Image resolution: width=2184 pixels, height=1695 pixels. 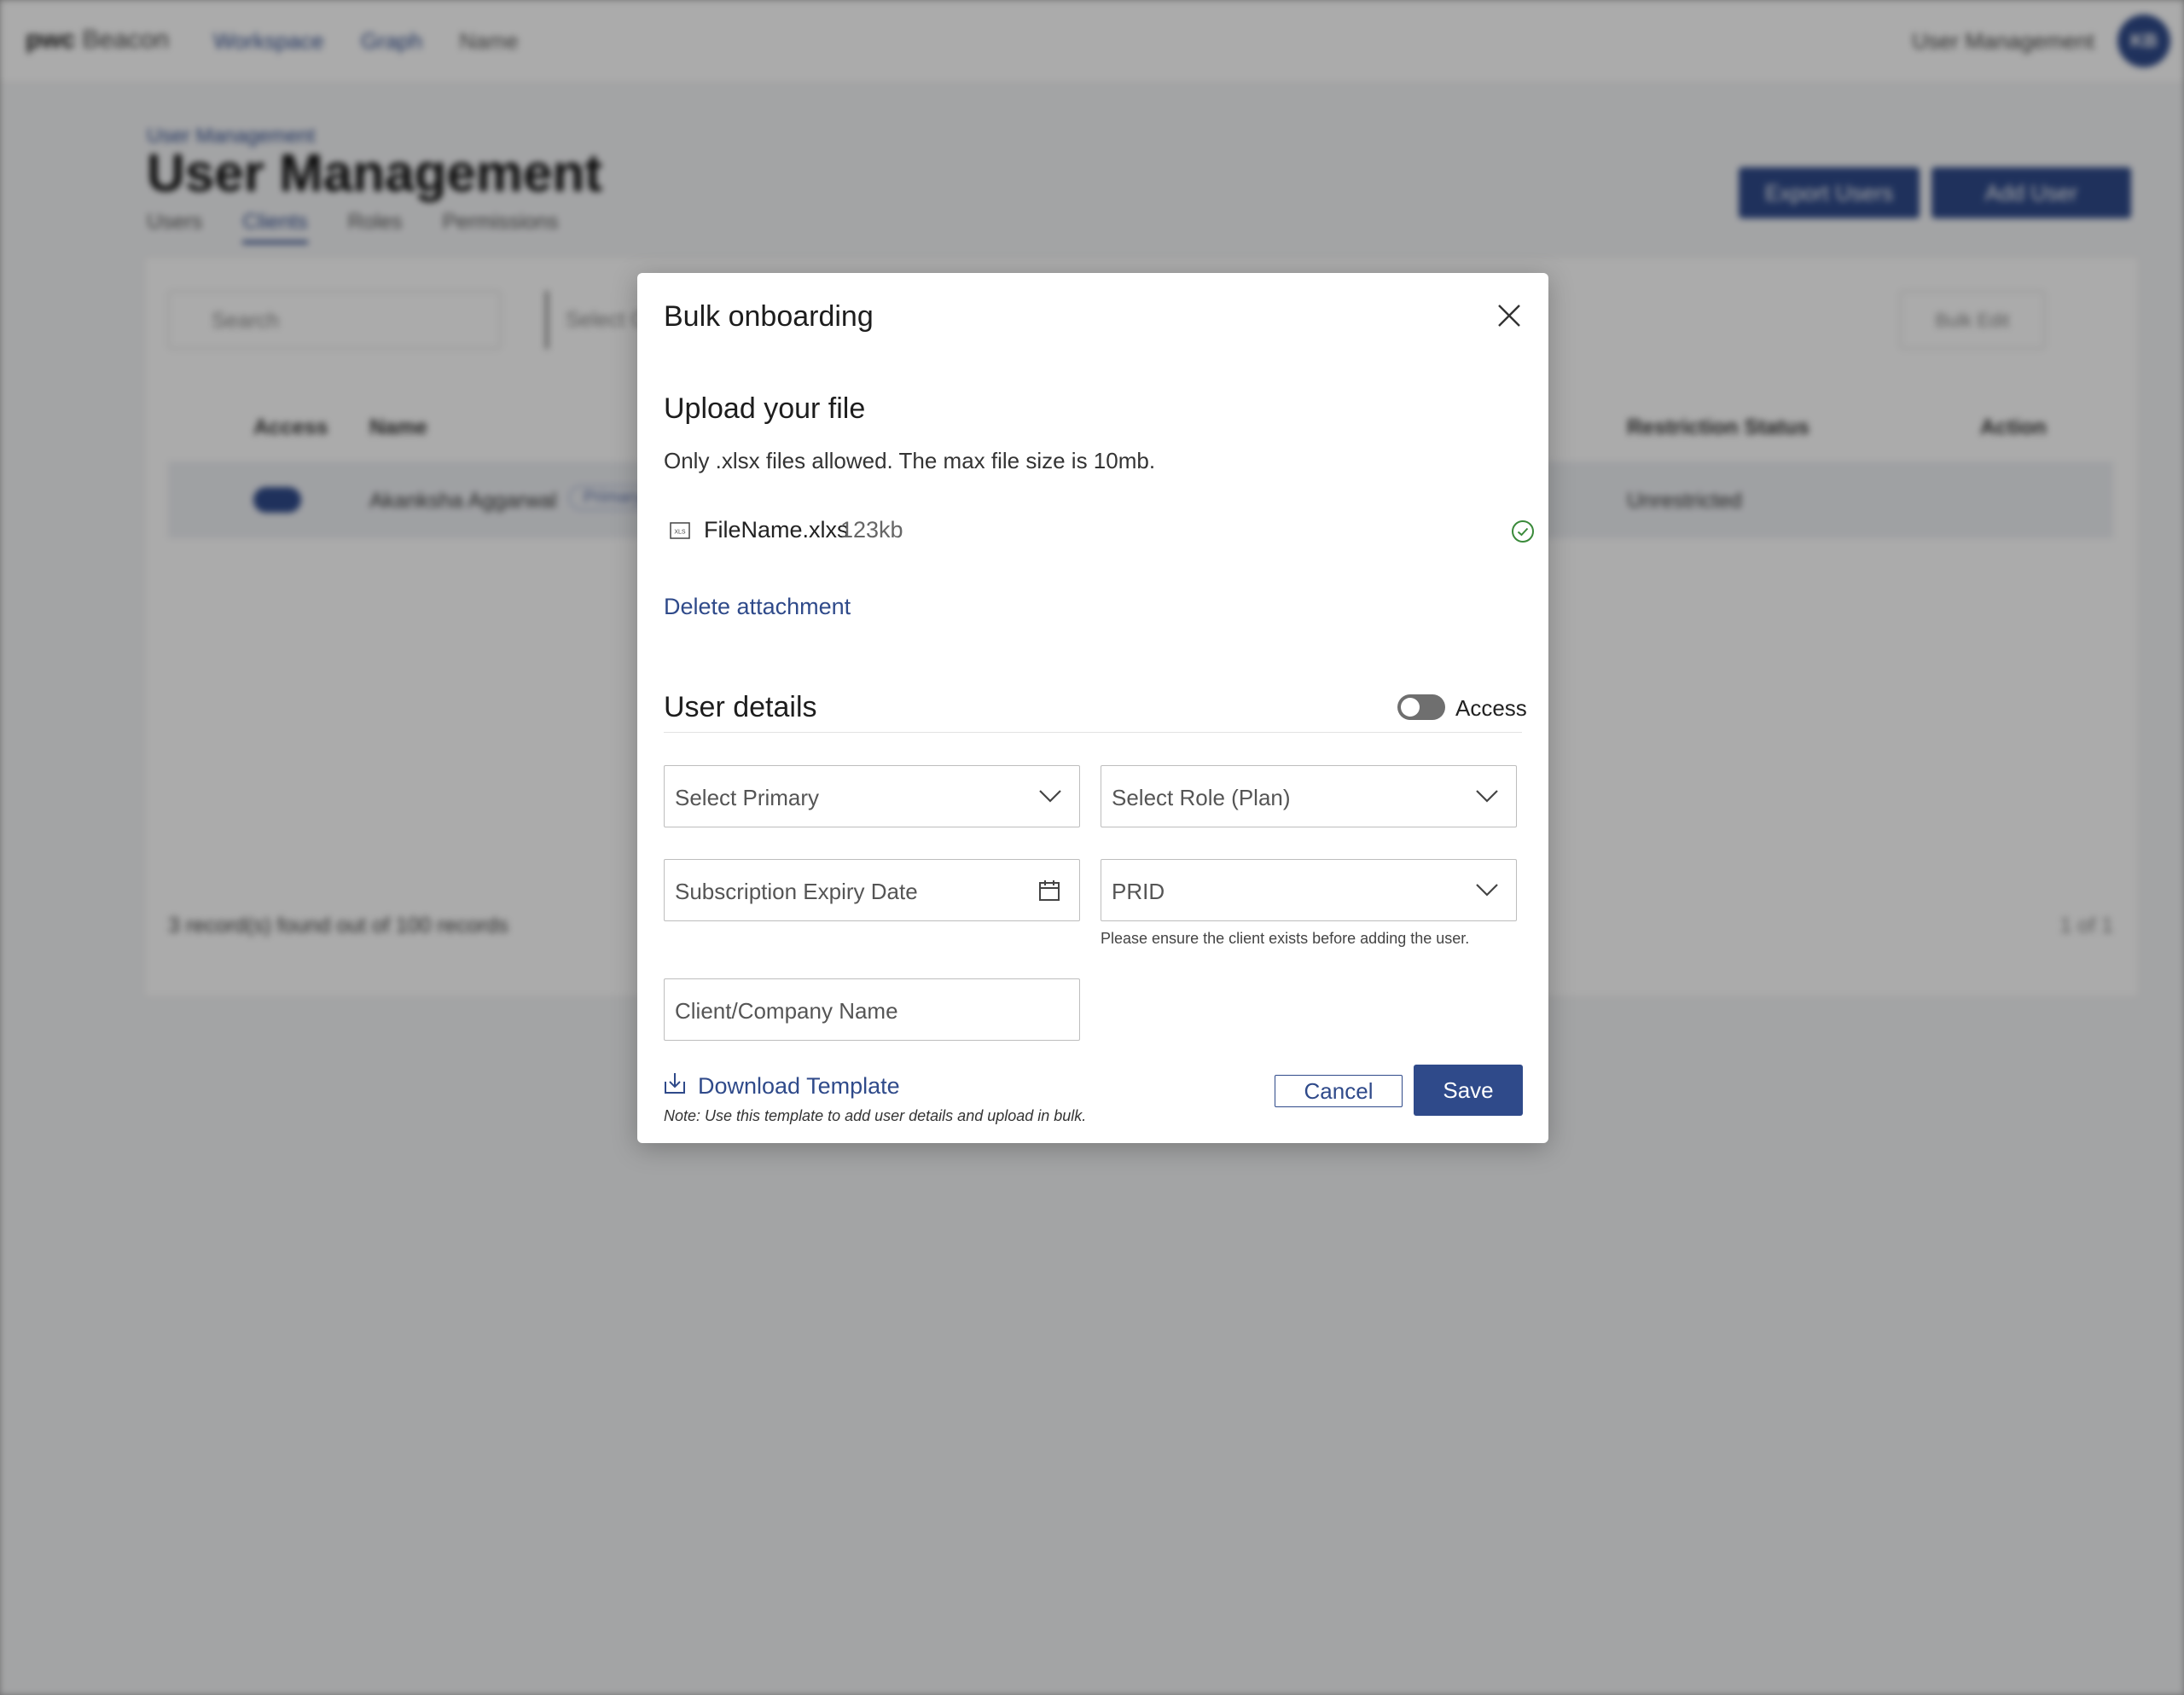 I want to click on access-toggle, so click(x=1421, y=707).